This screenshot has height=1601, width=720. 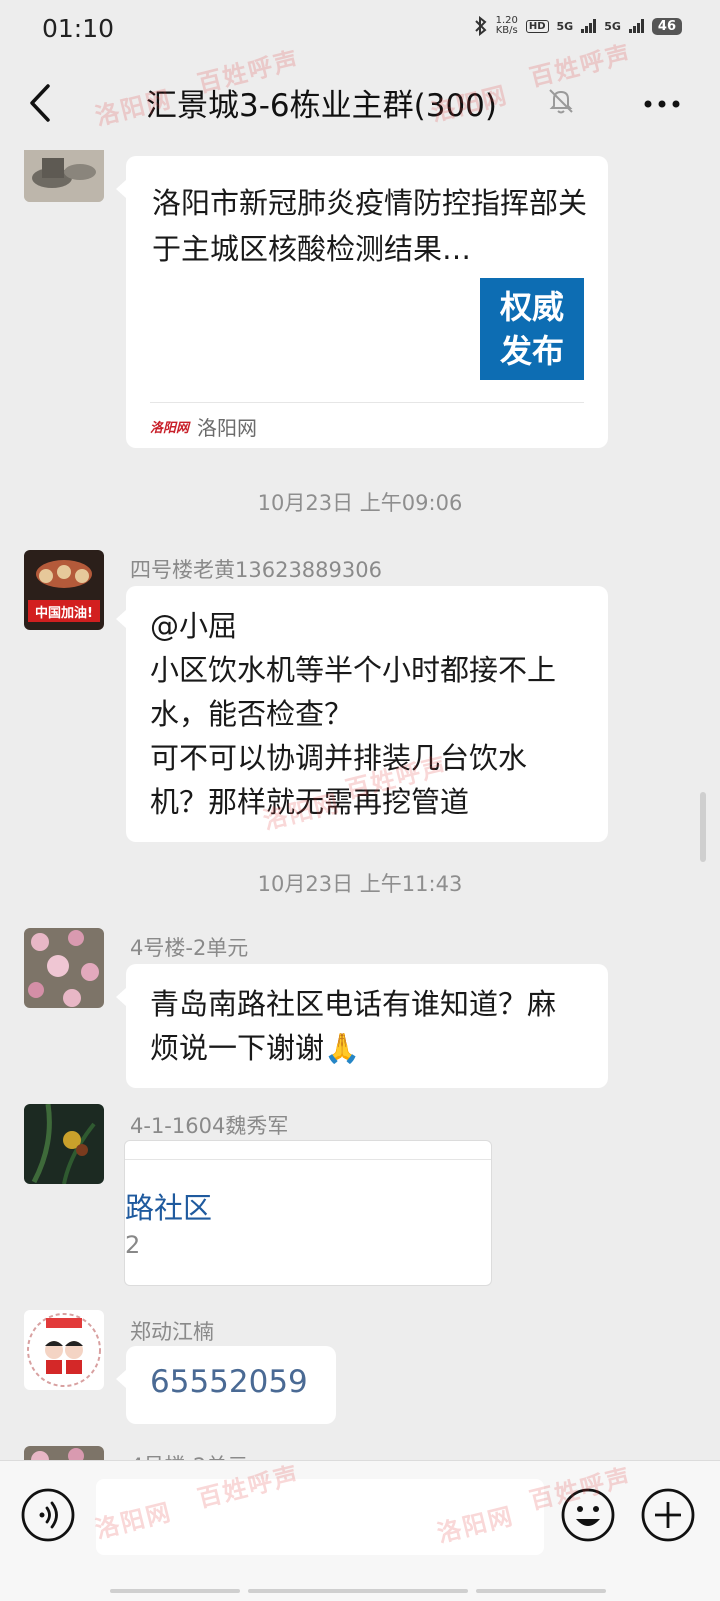 I want to click on net-speed-unit: KB/s, so click(x=506, y=30).